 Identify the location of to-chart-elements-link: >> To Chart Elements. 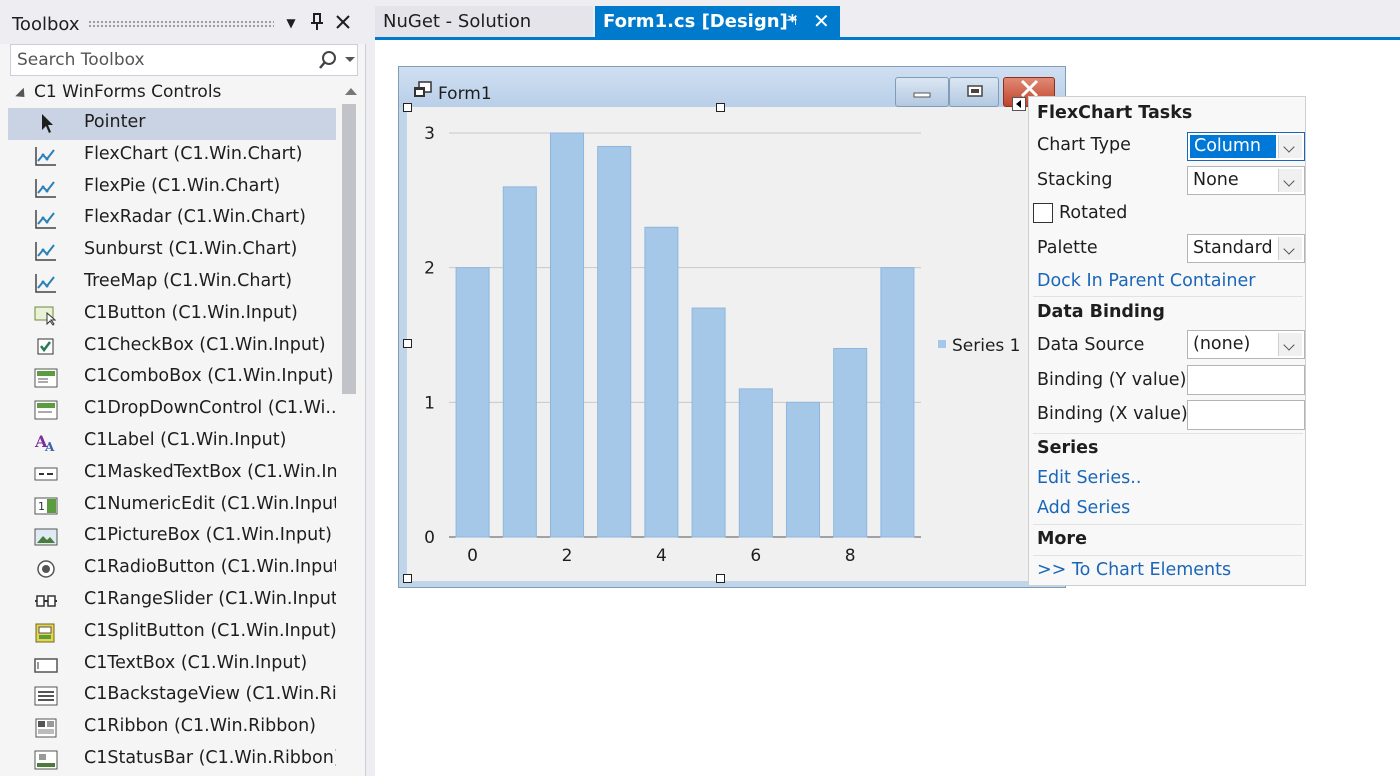
(1134, 570).